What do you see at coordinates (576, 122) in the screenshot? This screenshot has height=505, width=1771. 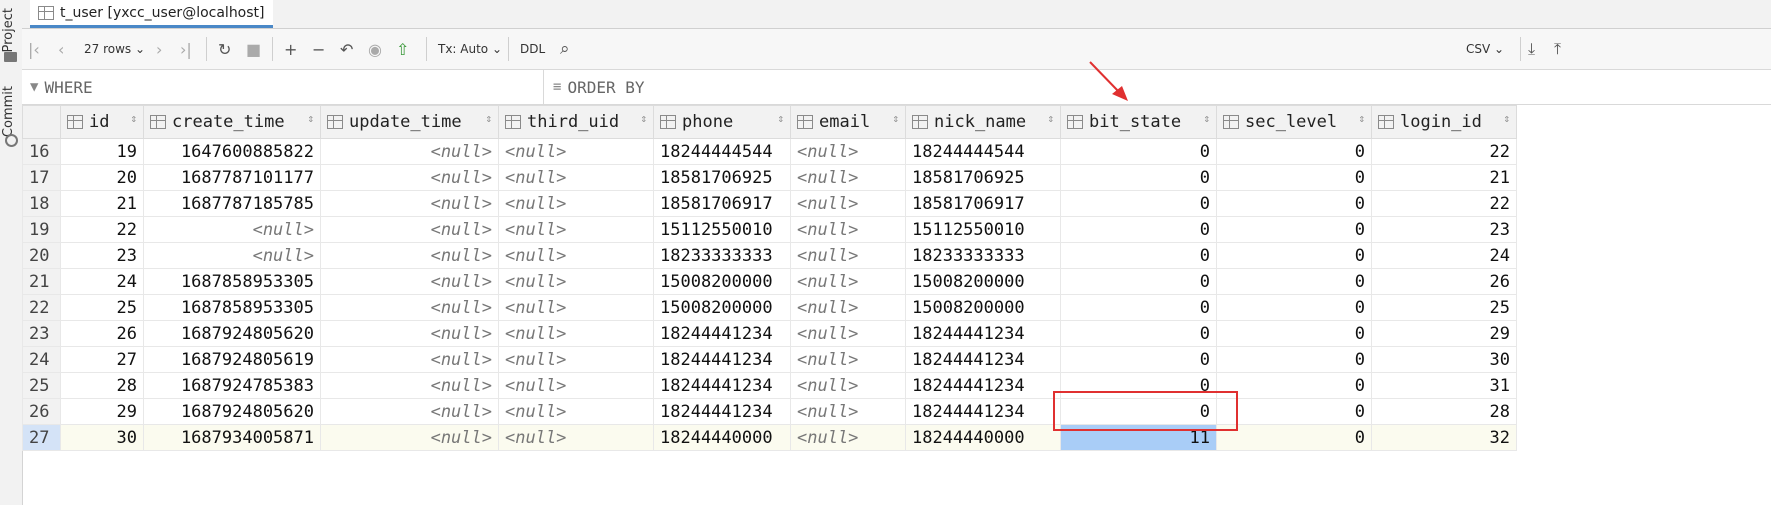 I see `column-header-third-uid: third_uid ⇕` at bounding box center [576, 122].